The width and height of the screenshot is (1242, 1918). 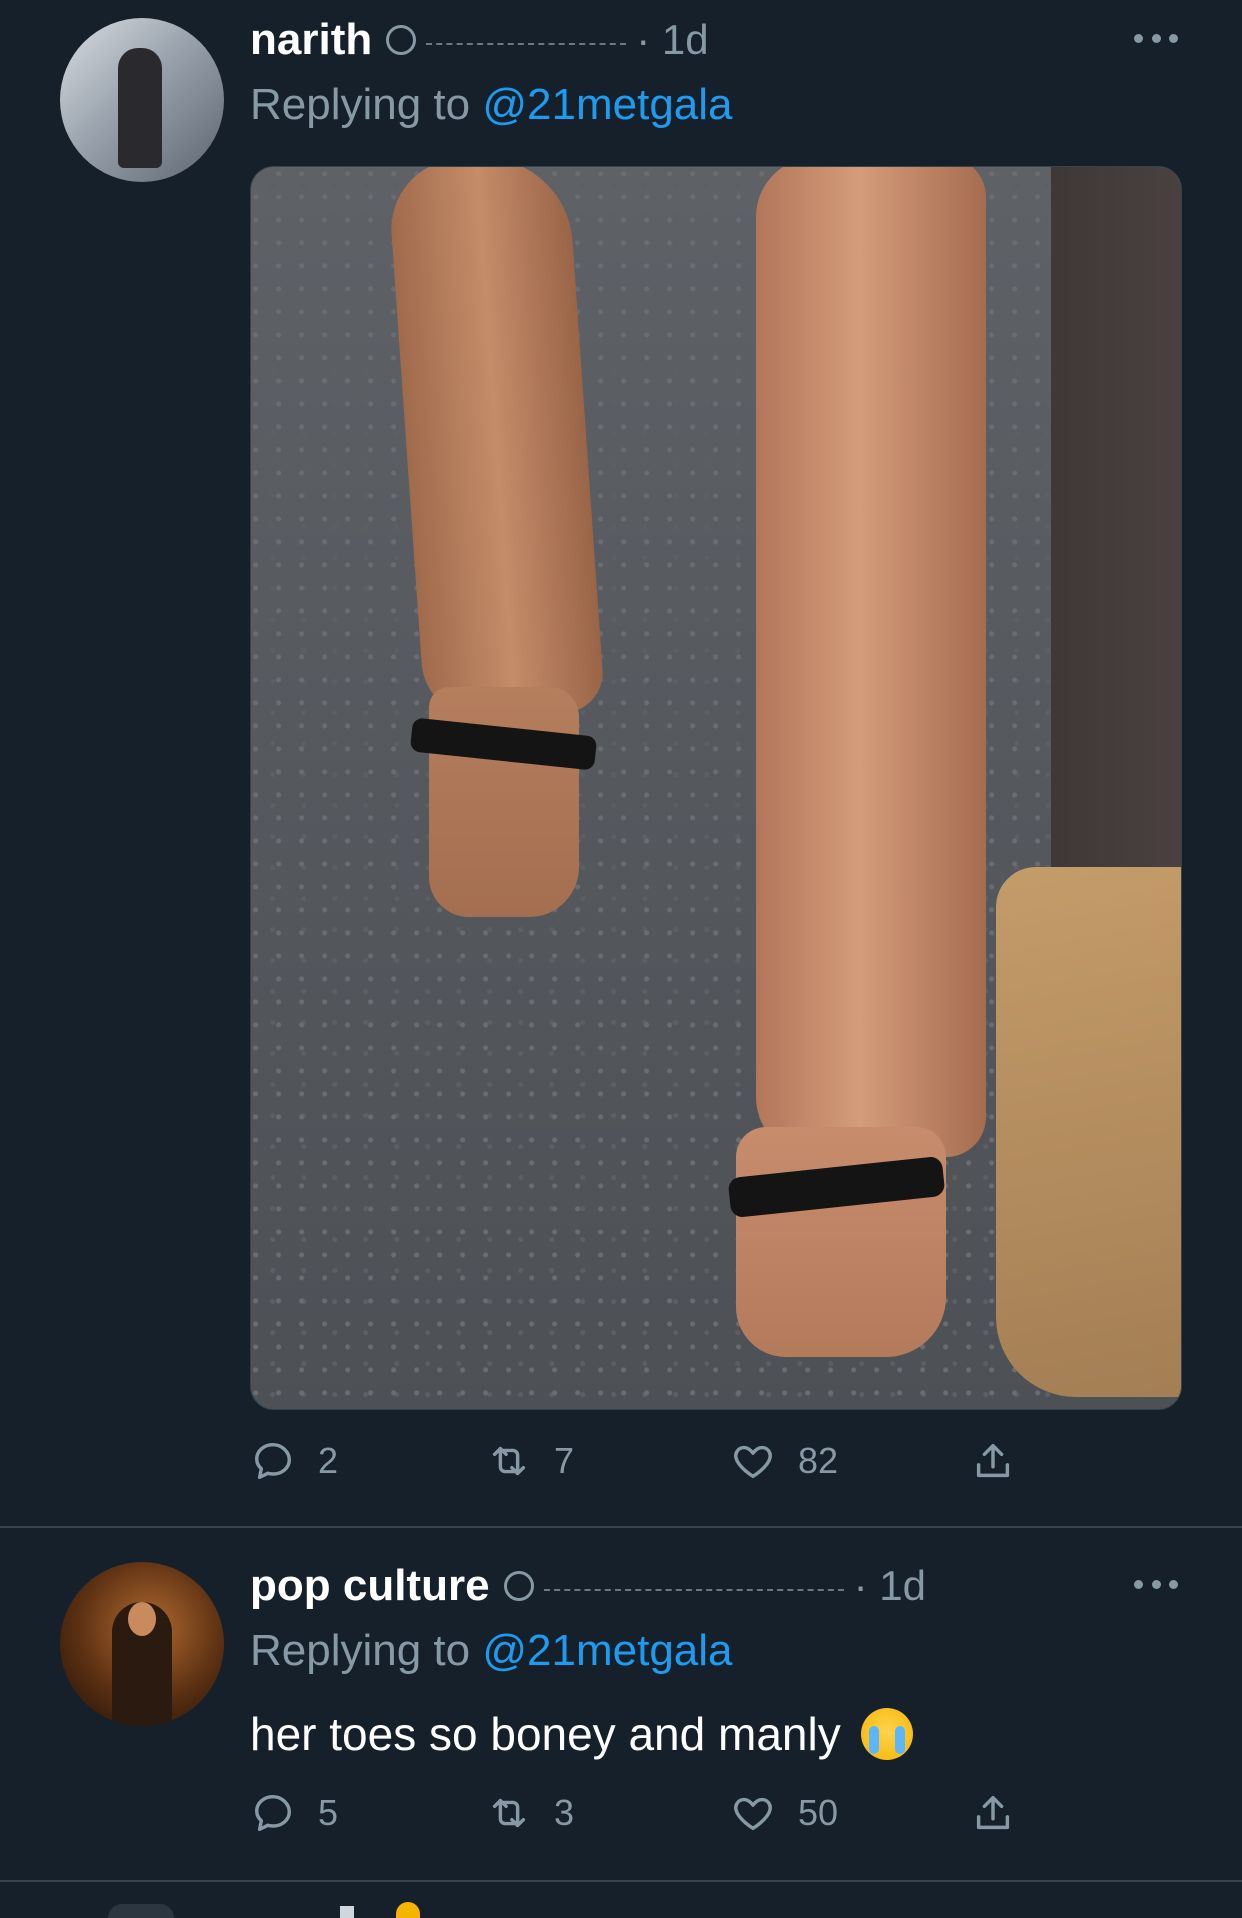 I want to click on tweet-text: her toes so boney and manly, so click(x=581, y=1734).